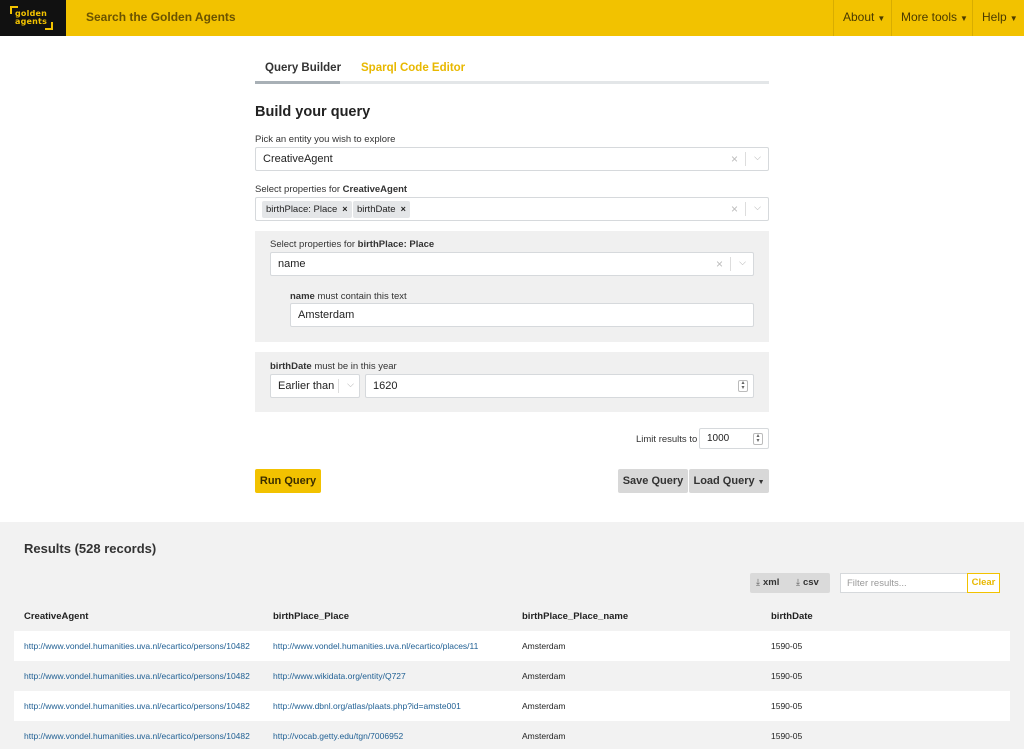 Image resolution: width=1024 pixels, height=749 pixels. I want to click on entity-select-value: CreativeAgent, so click(298, 159).